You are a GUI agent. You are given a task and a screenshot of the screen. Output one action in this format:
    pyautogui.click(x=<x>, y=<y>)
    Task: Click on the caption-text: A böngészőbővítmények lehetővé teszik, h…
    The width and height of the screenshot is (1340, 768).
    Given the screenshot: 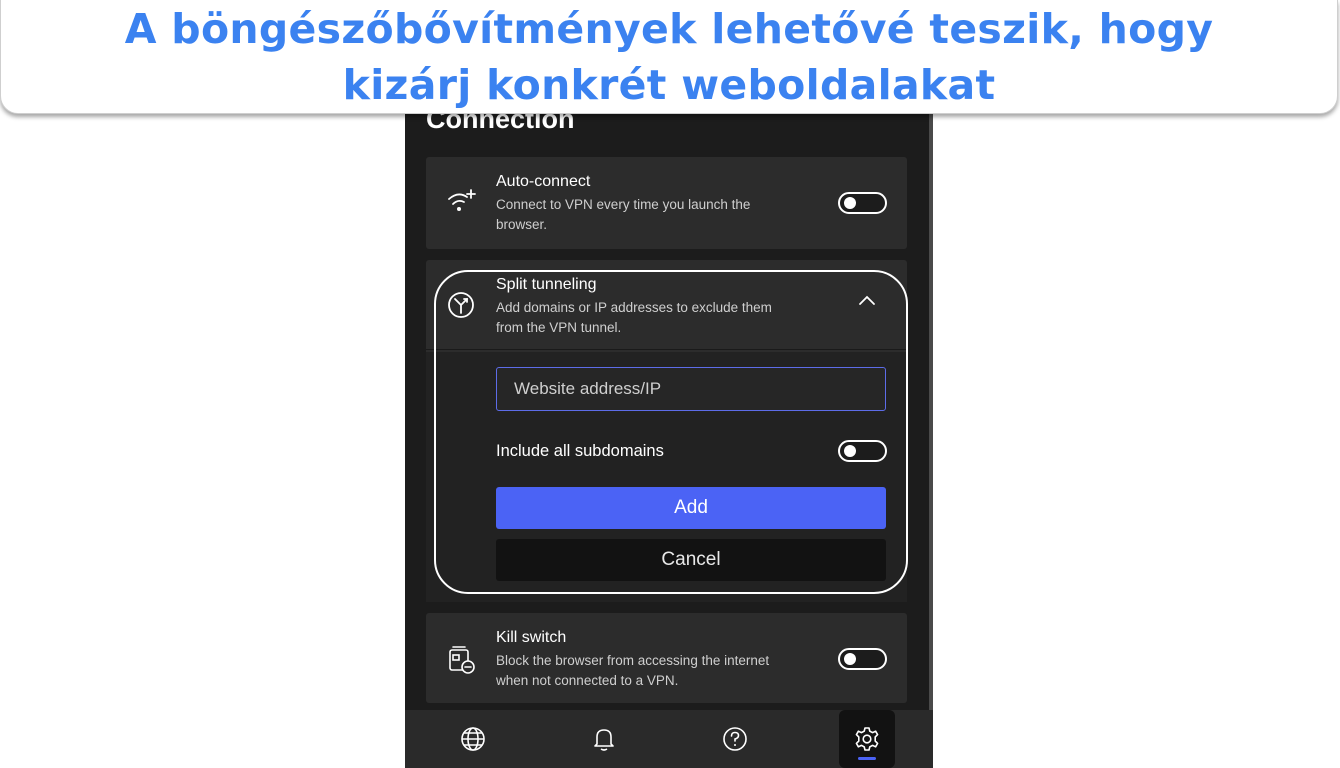 What is the action you would take?
    pyautogui.click(x=669, y=56)
    